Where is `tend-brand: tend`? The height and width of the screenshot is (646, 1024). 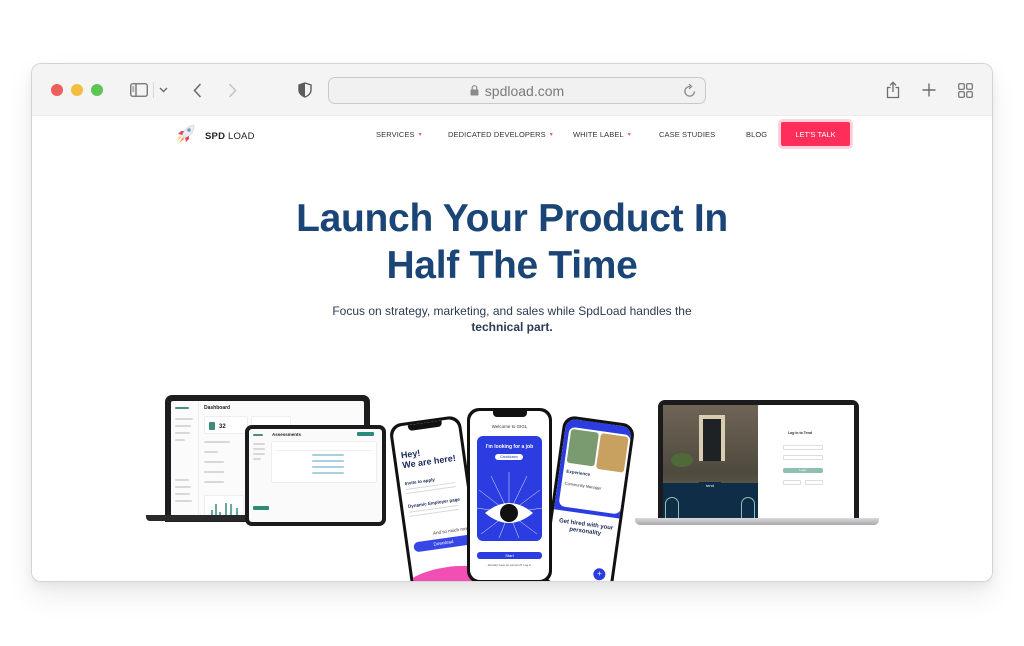
tend-brand: tend is located at coordinates (710, 485).